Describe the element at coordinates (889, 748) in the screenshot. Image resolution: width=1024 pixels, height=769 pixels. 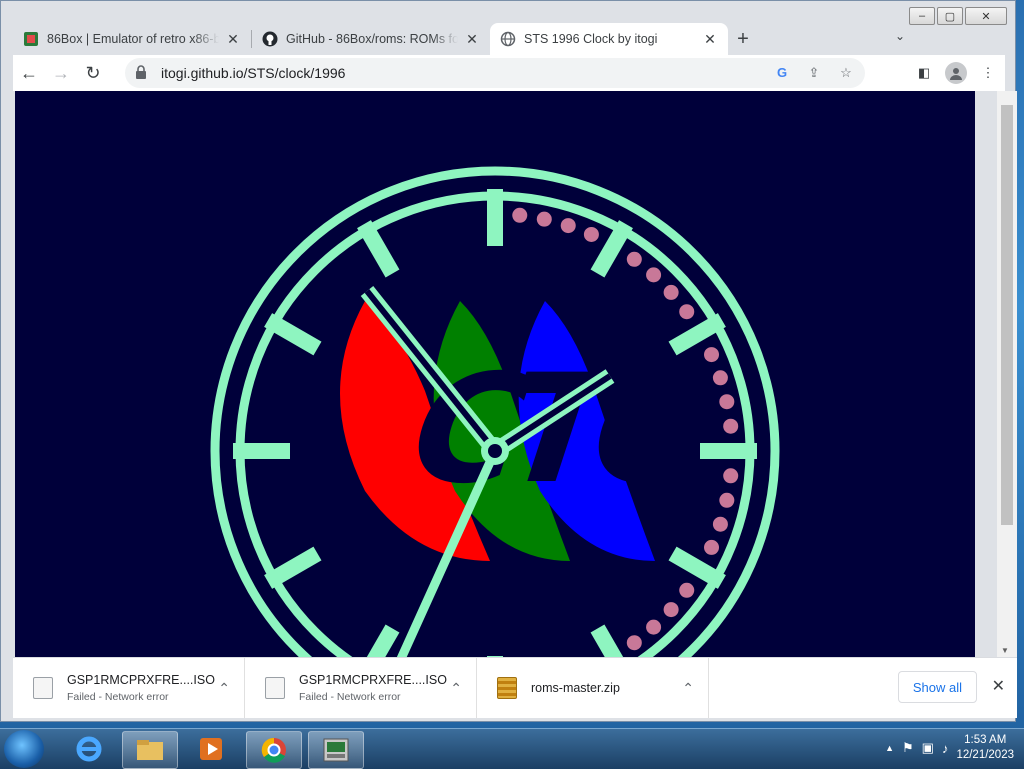
I see `tray-expand-icon: ▲` at that location.